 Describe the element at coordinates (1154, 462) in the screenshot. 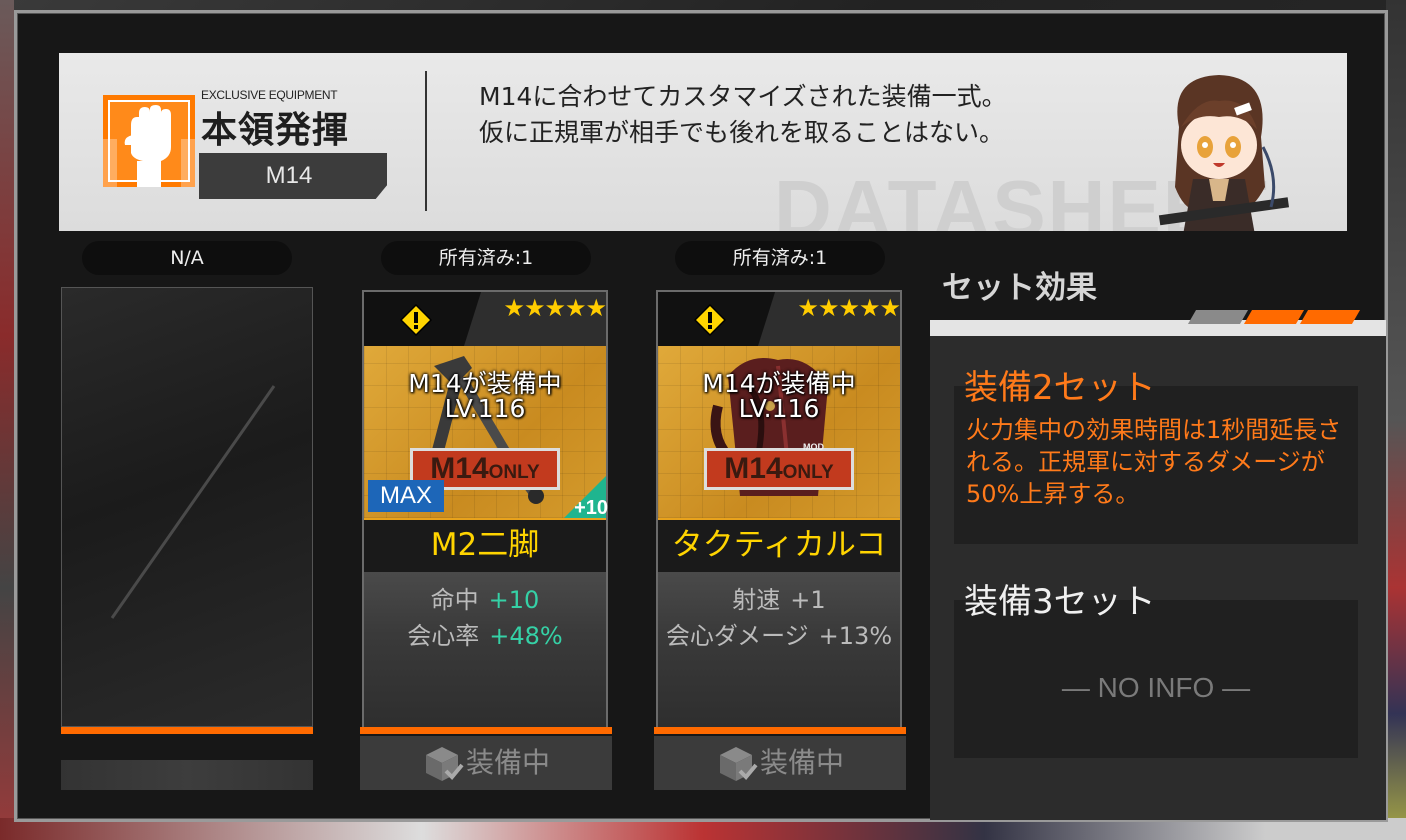

I see `set-2-description: 火力集中の効果時間は1秒間延長される。正規軍に対するダメージが50%上昇する。` at that location.